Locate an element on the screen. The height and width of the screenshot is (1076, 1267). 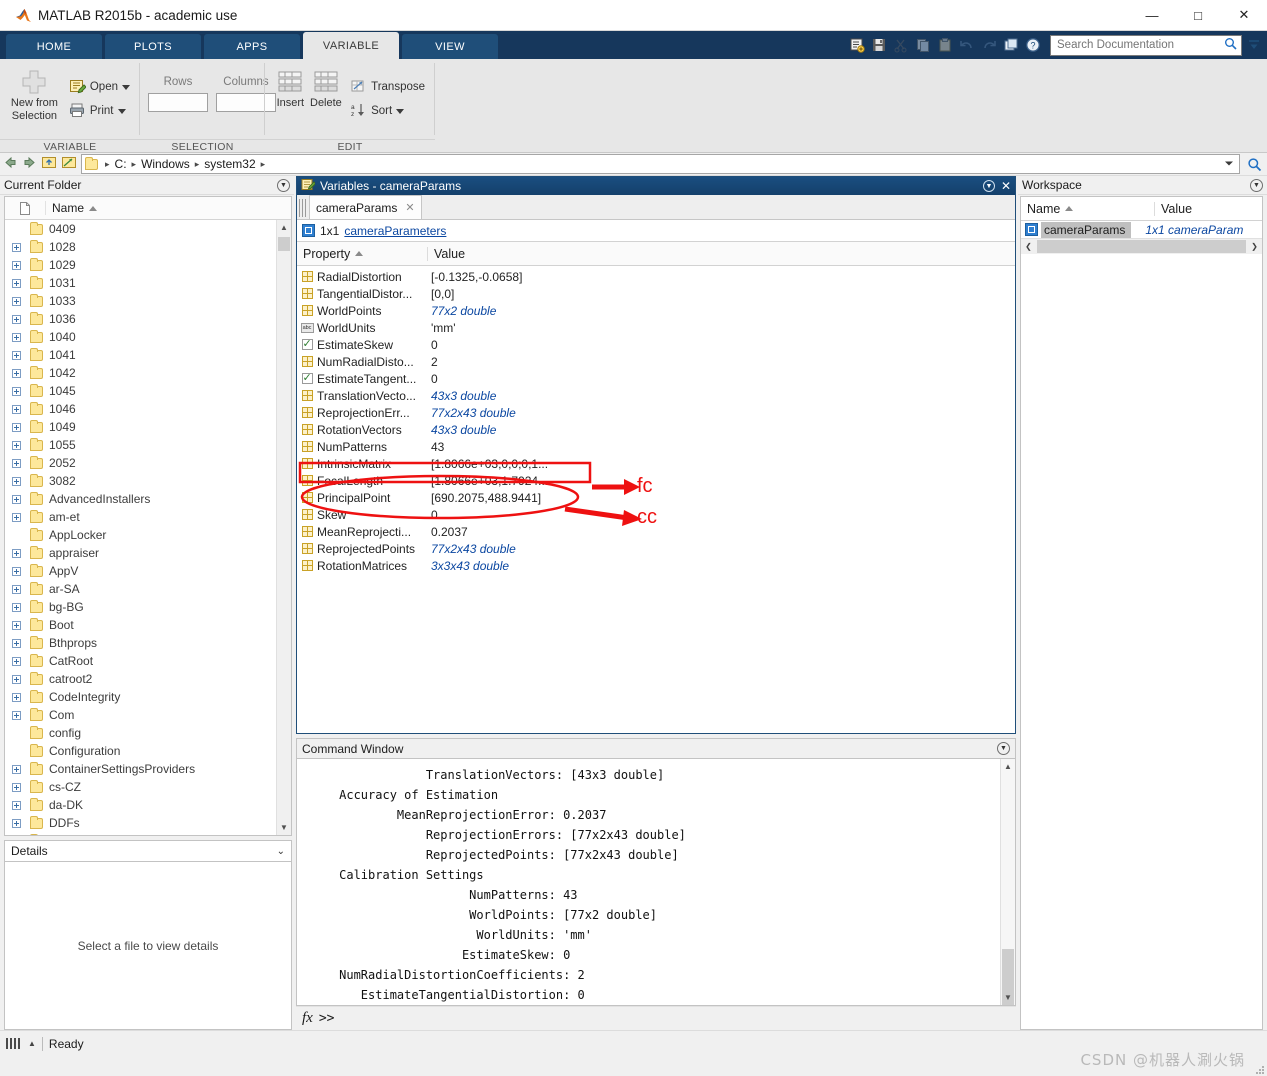
file-list-item: appraiser is located at coordinates (148, 553).